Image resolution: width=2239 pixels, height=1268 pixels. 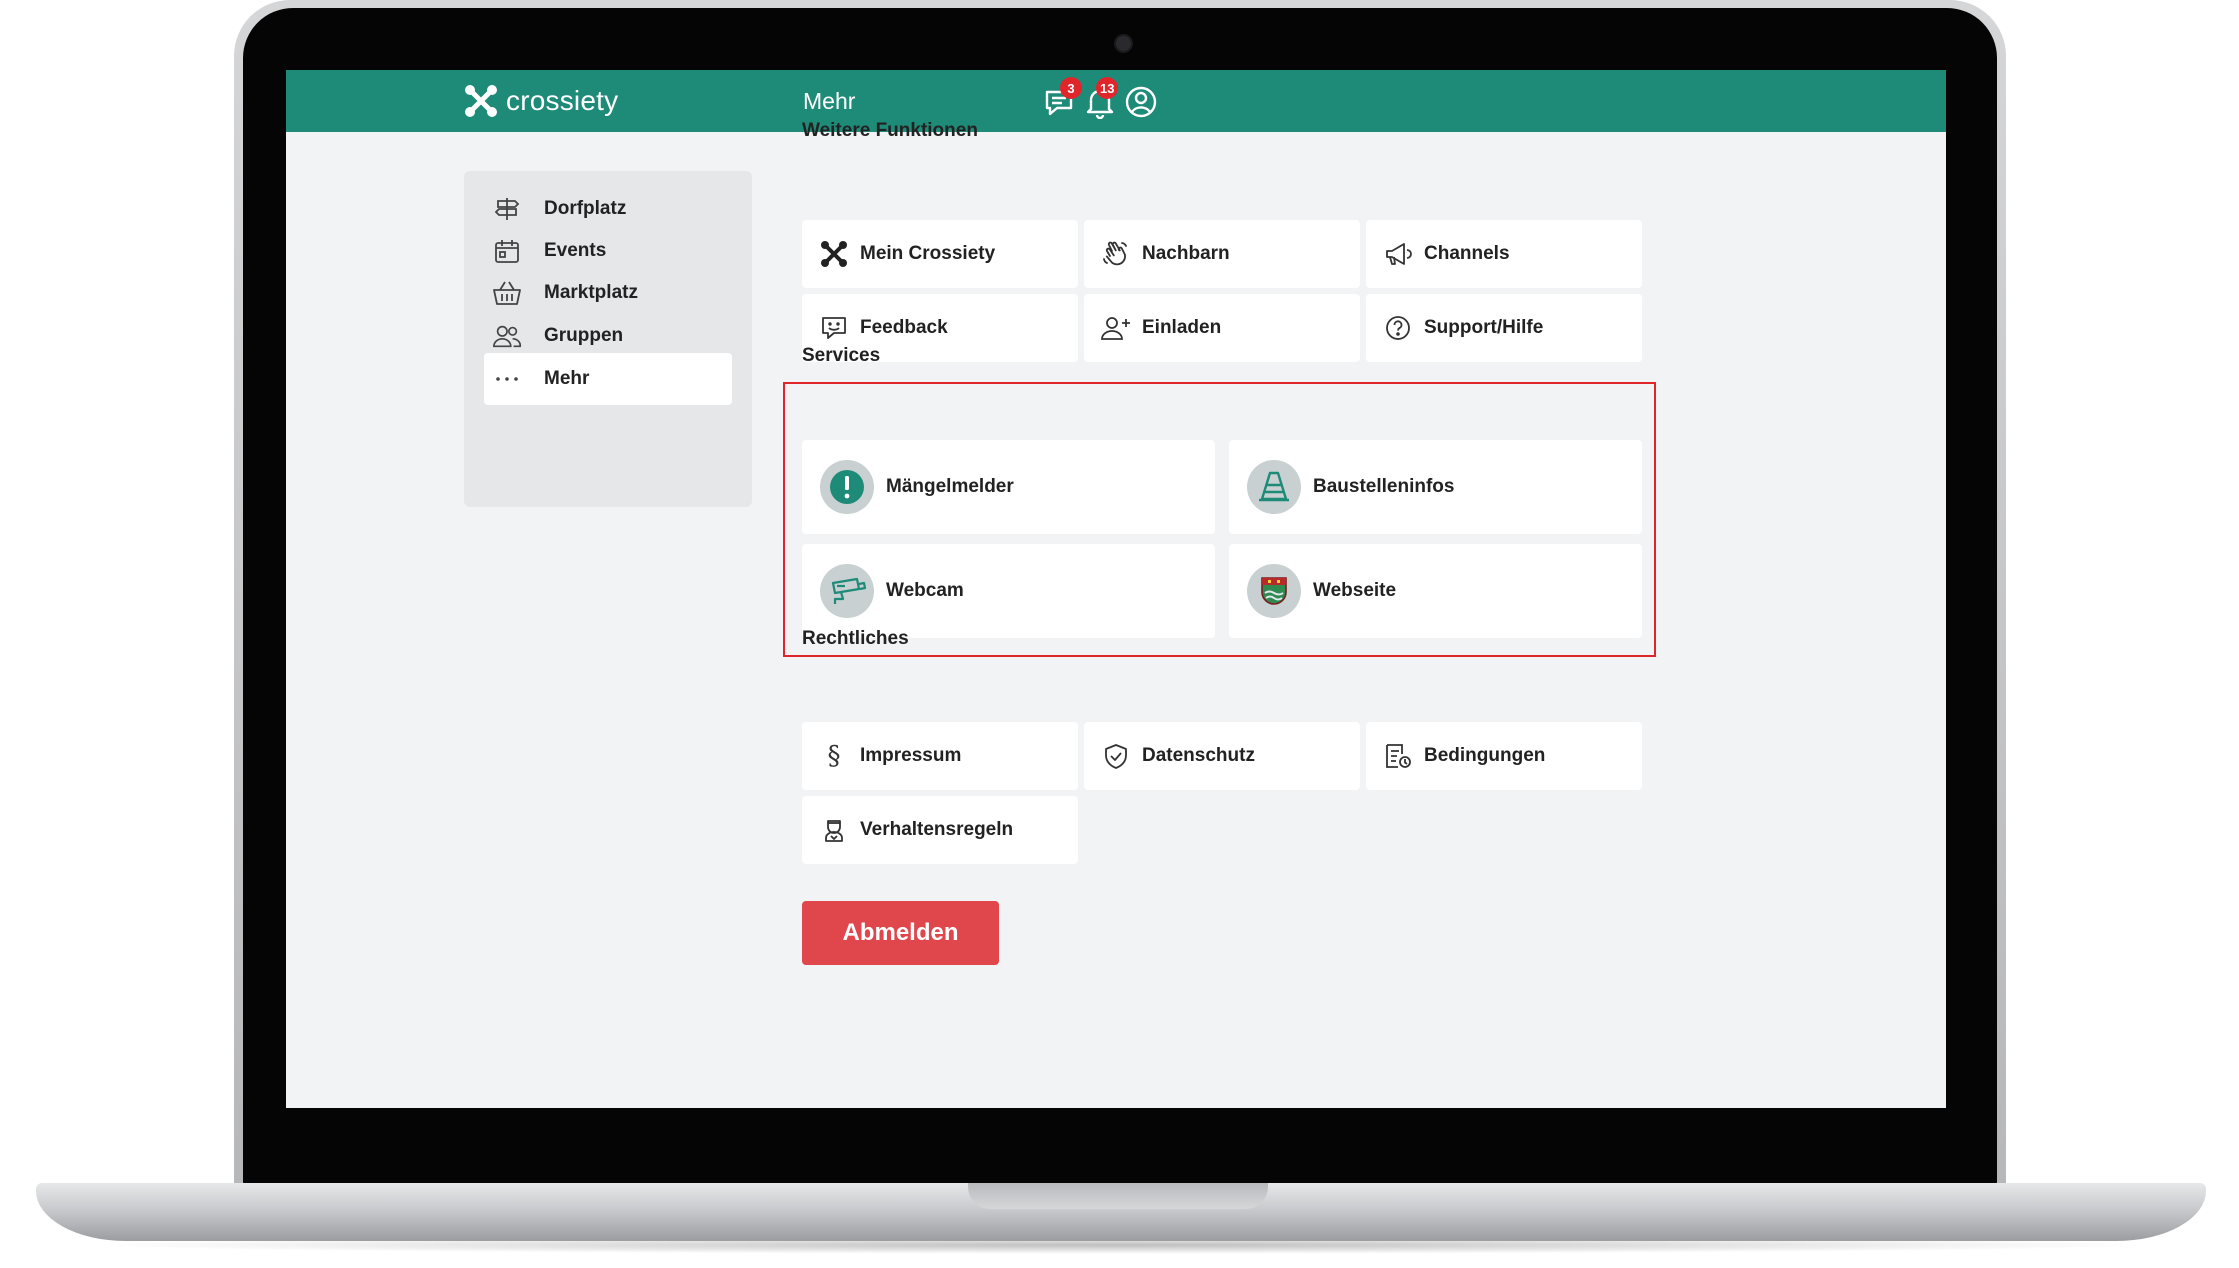 What do you see at coordinates (1116, 328) in the screenshot?
I see `add-user-icon` at bounding box center [1116, 328].